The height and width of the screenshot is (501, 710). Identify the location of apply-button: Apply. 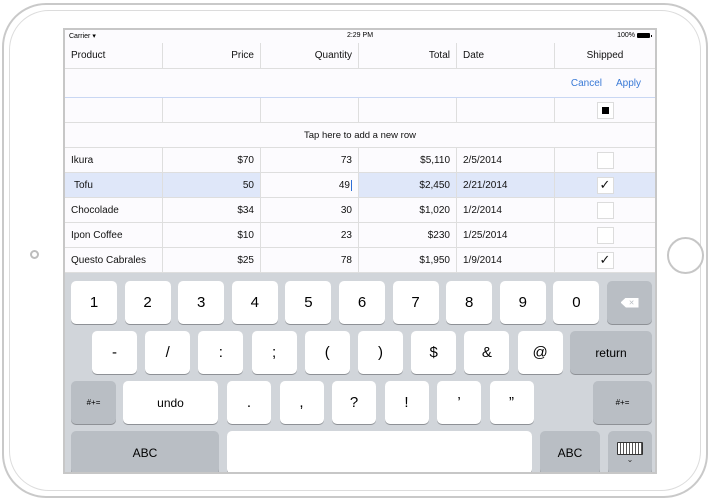
(628, 83).